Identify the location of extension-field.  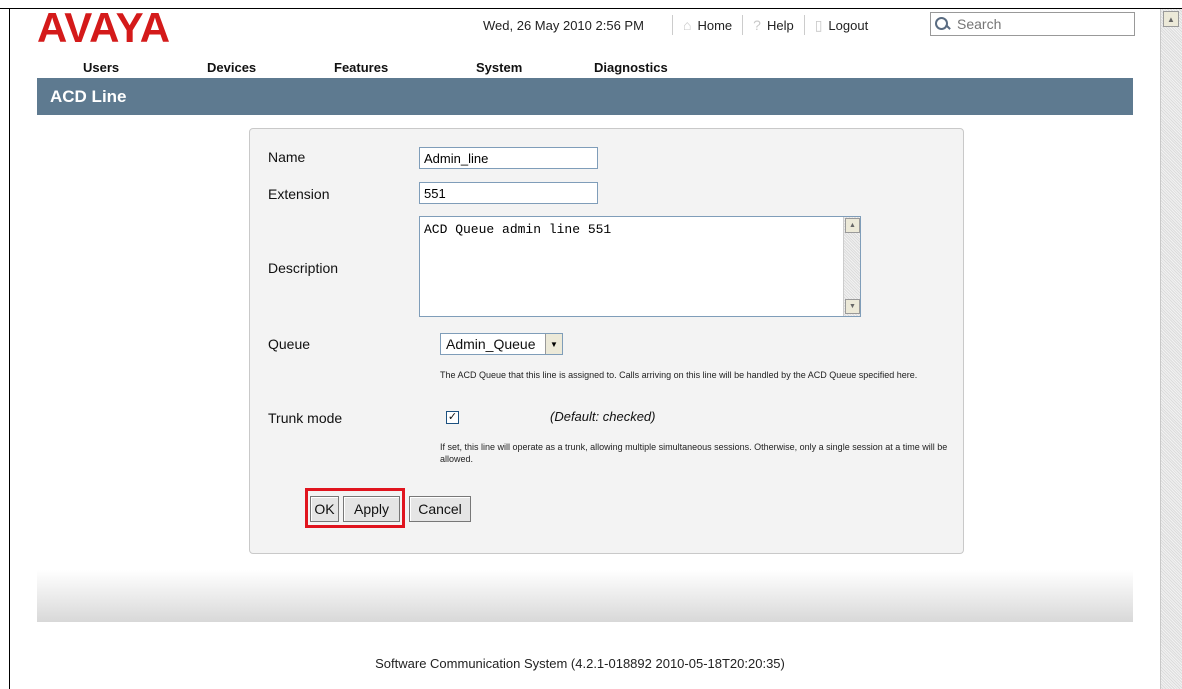
(508, 193).